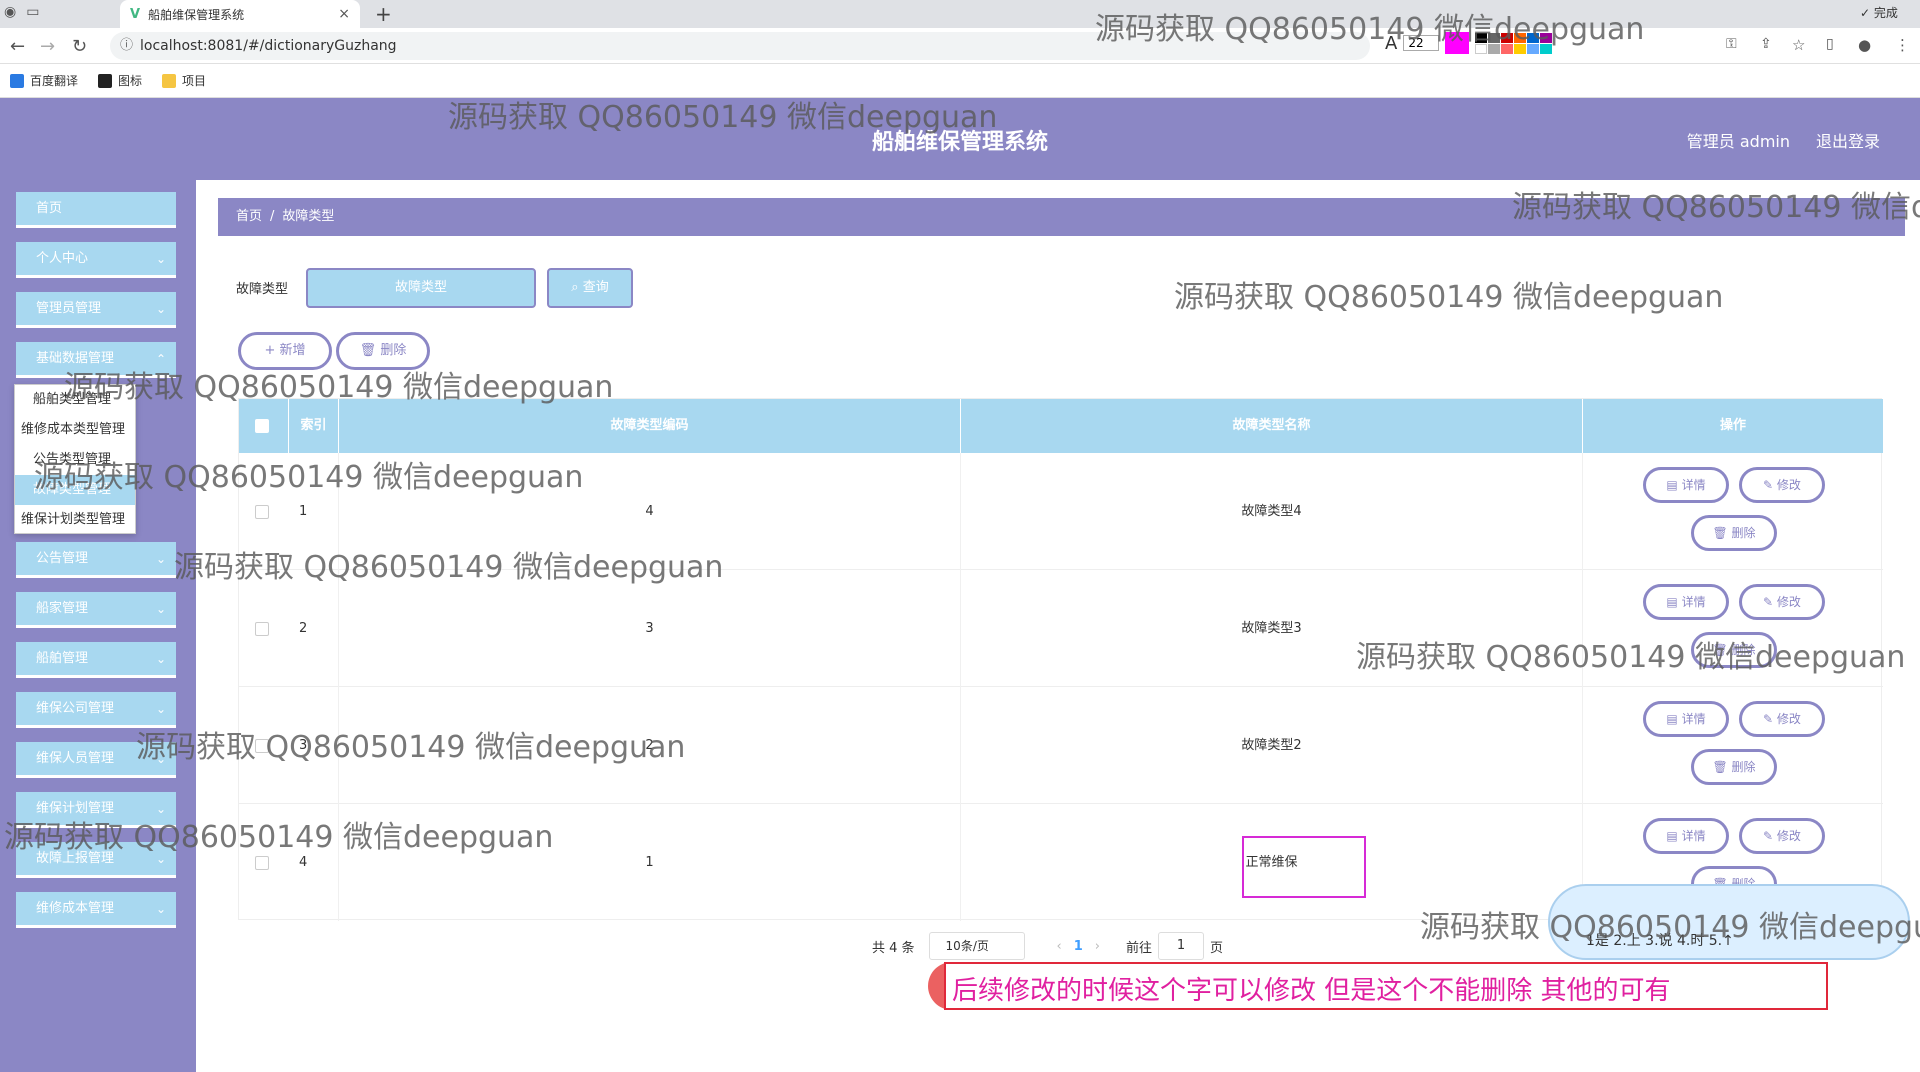  Describe the element at coordinates (383, 351) in the screenshot. I see `batch-delete-button: 🗑 删除` at that location.